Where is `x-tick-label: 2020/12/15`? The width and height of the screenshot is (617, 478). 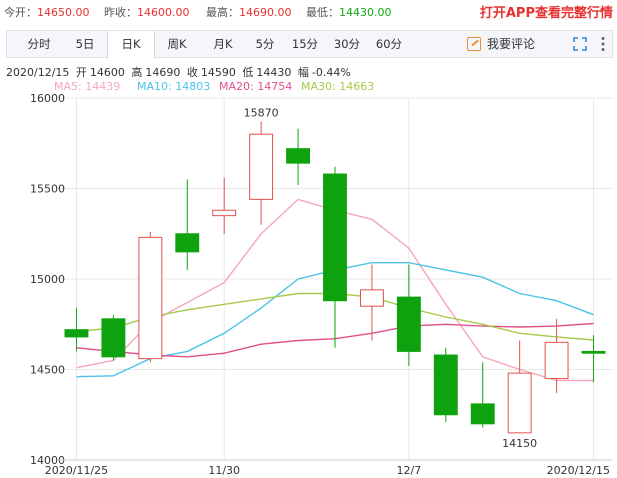
x-tick-label: 2020/12/15 is located at coordinates (578, 470).